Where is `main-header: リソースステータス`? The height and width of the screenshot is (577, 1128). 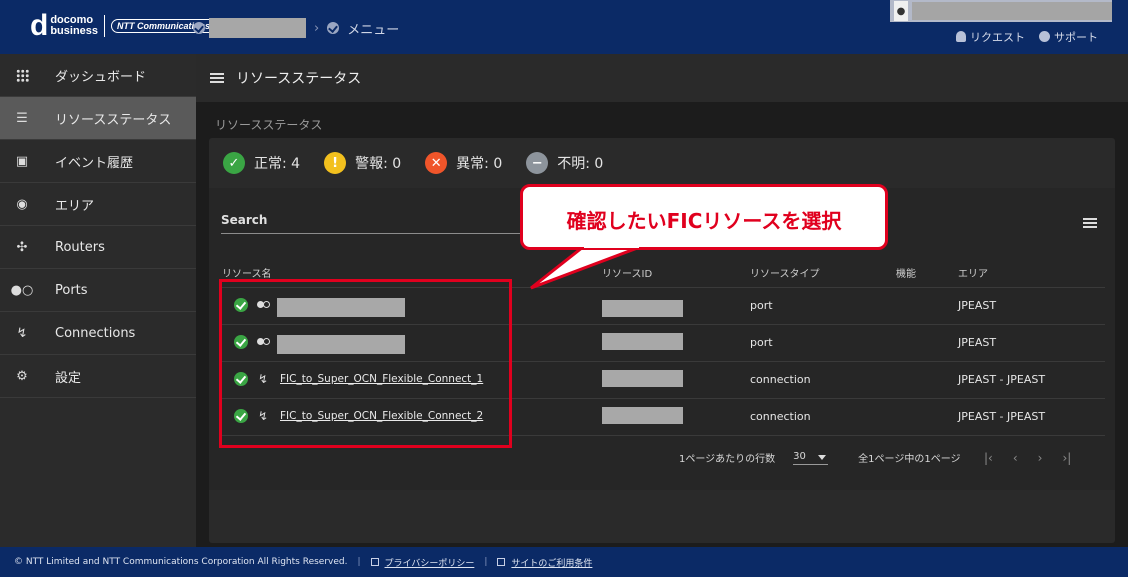
main-header: リソースステータス is located at coordinates (662, 78).